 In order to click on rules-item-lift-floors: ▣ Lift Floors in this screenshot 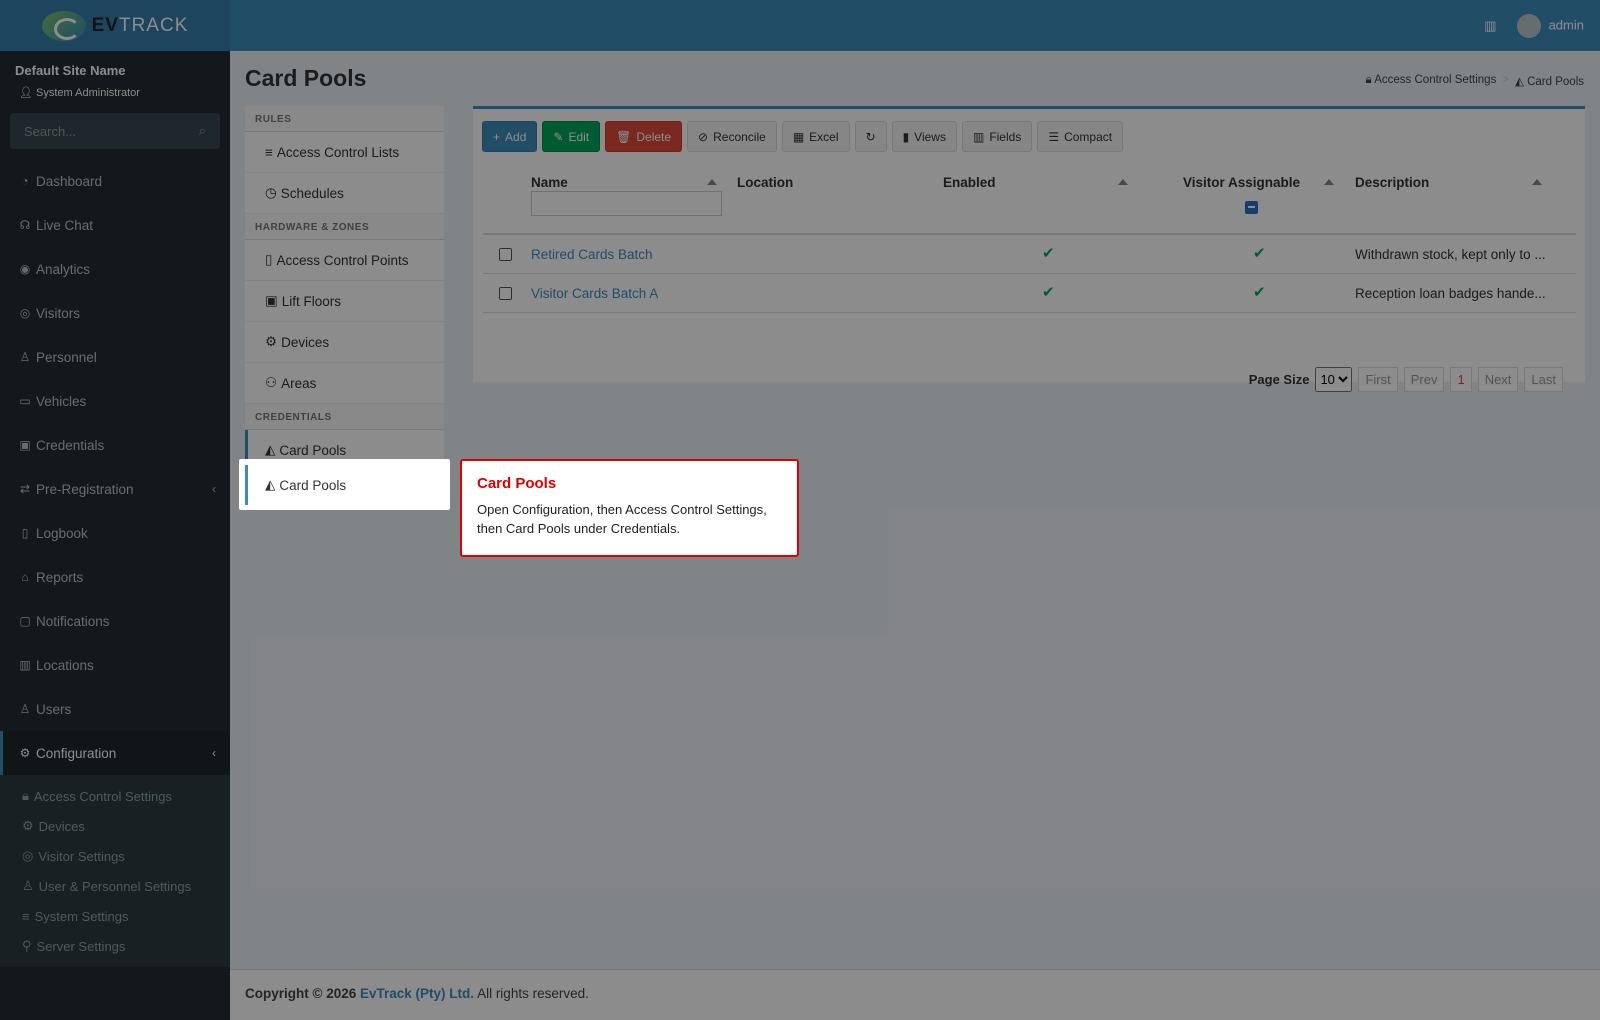, I will do `click(344, 301)`.